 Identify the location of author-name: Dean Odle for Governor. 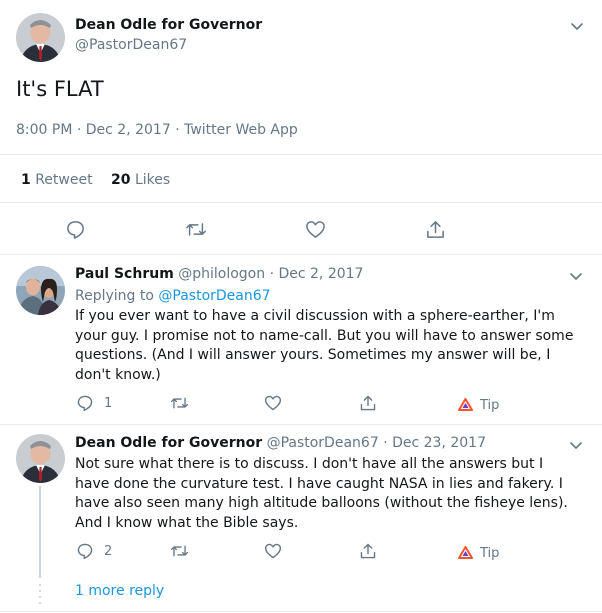
(168, 25).